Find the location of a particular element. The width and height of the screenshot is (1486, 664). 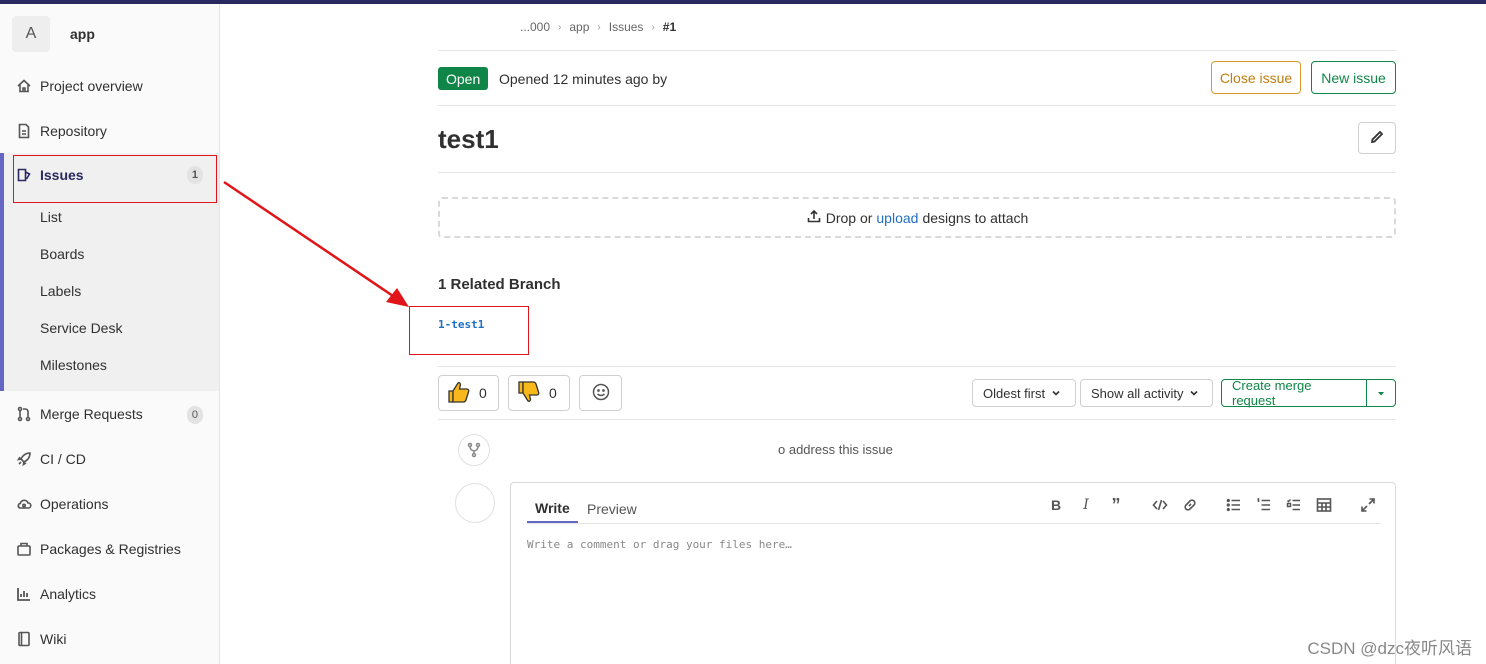

sidebar-item-wiki: Wiki is located at coordinates (109, 639).